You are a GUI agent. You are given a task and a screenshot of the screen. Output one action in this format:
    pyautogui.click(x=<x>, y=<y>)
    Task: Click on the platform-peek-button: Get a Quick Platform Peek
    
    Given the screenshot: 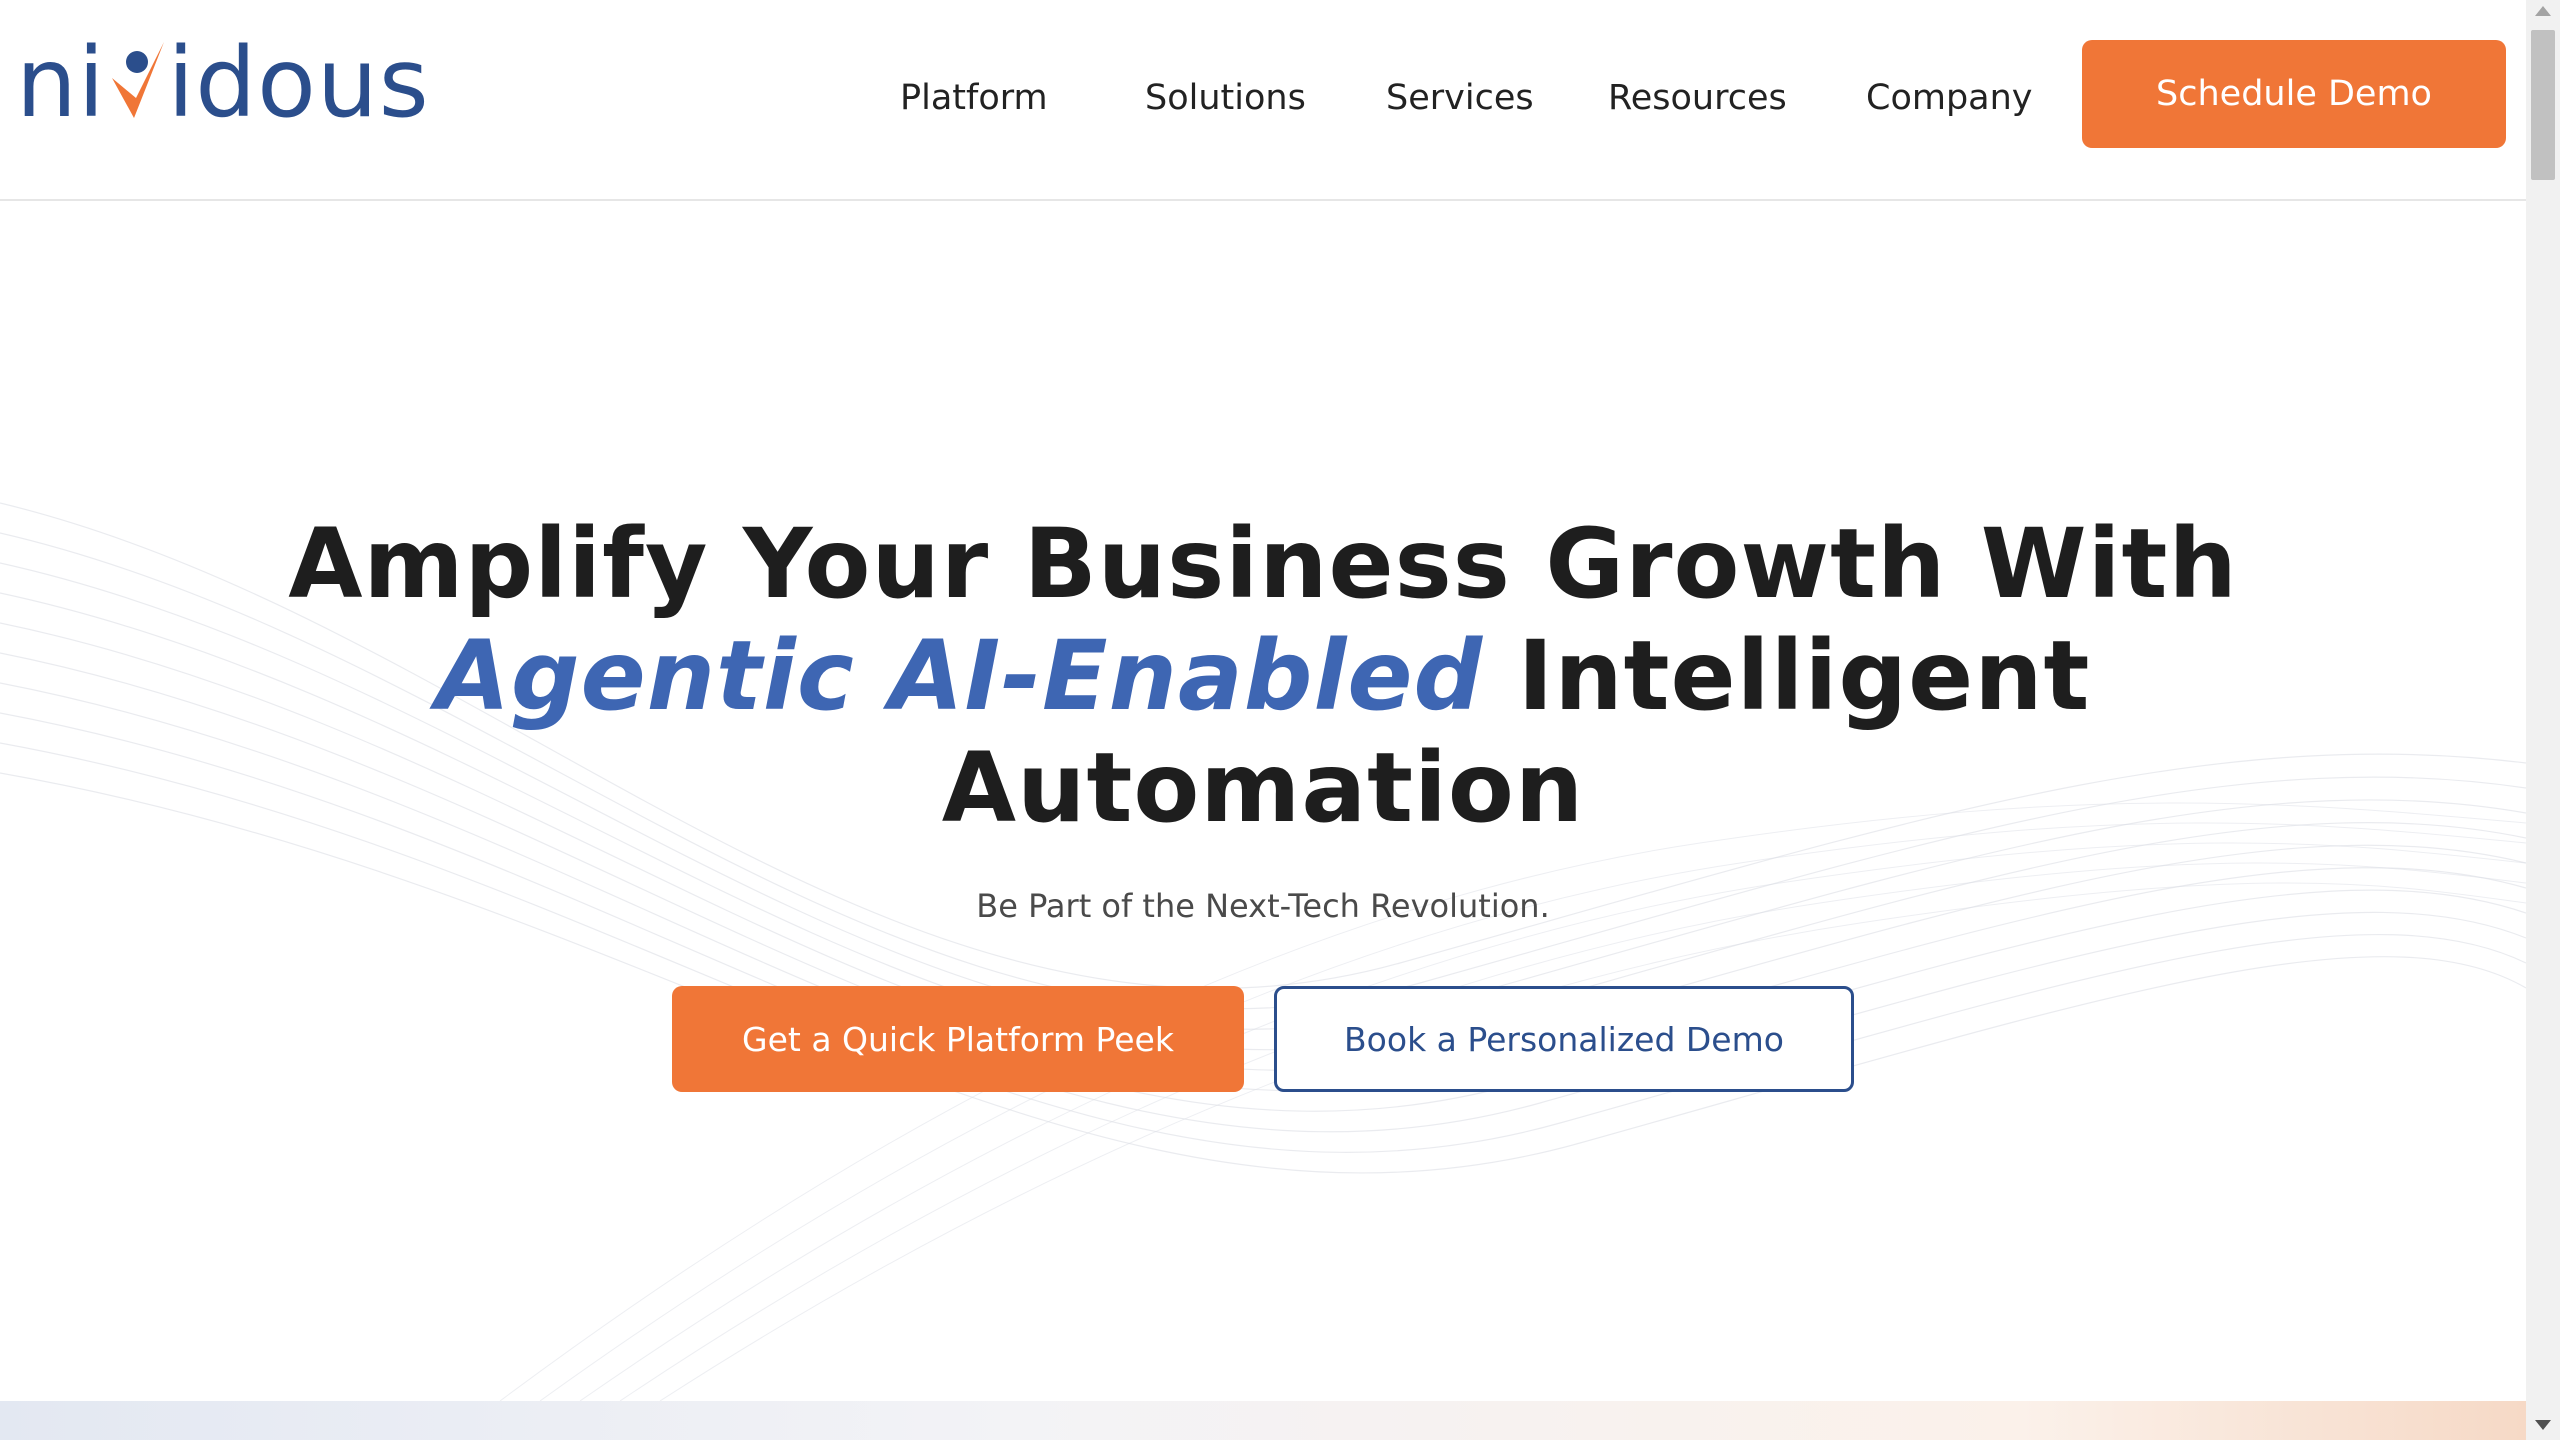 What is the action you would take?
    pyautogui.click(x=958, y=1039)
    